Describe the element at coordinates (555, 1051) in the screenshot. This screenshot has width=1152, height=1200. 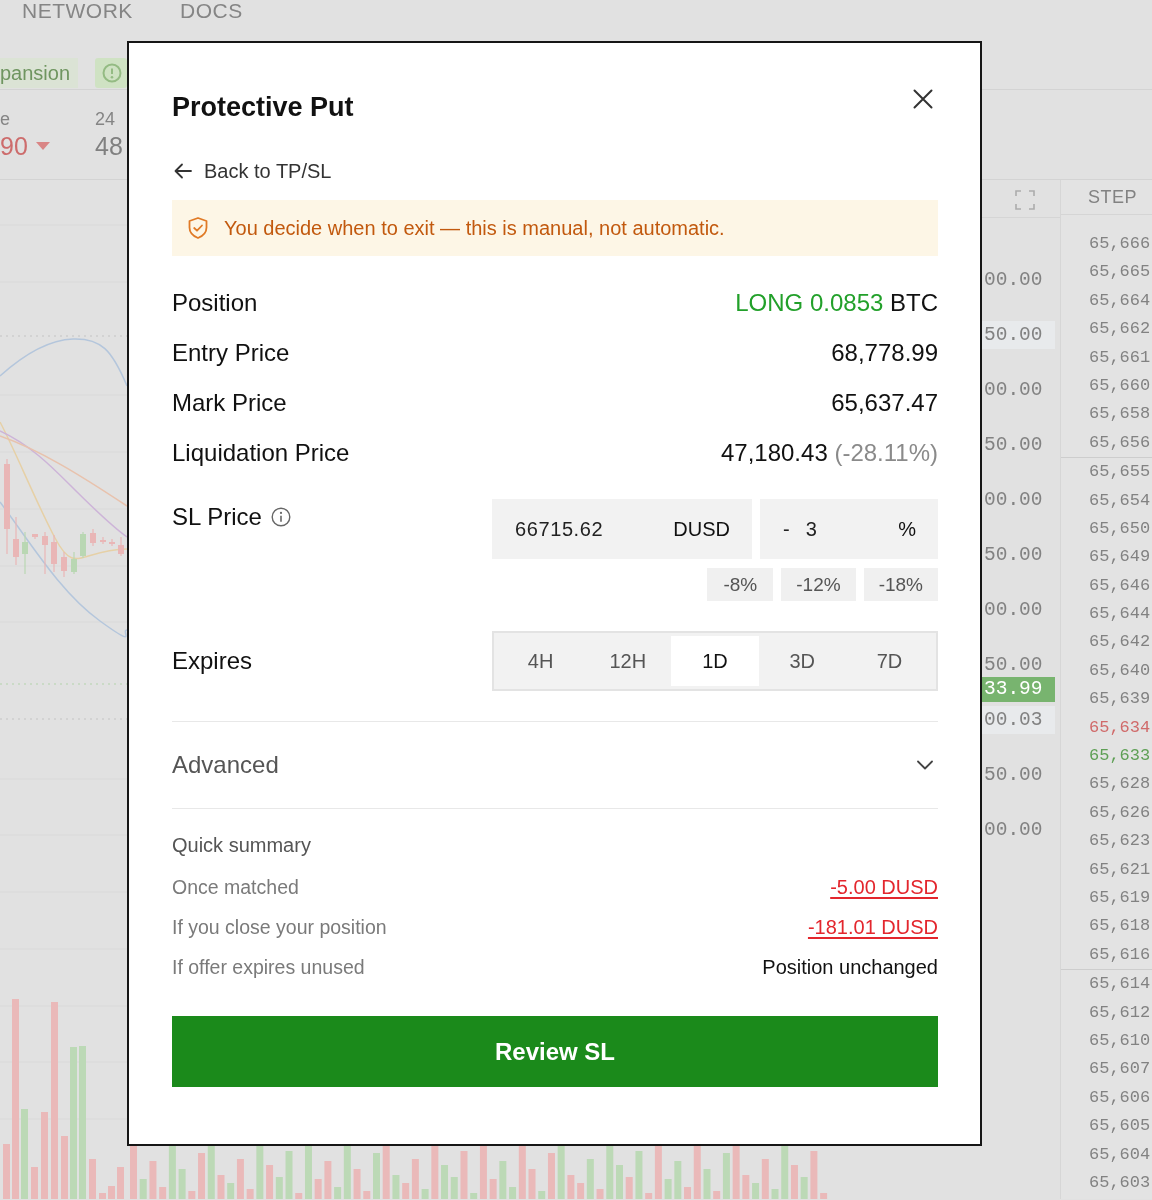
I see `review-button: Review SL` at that location.